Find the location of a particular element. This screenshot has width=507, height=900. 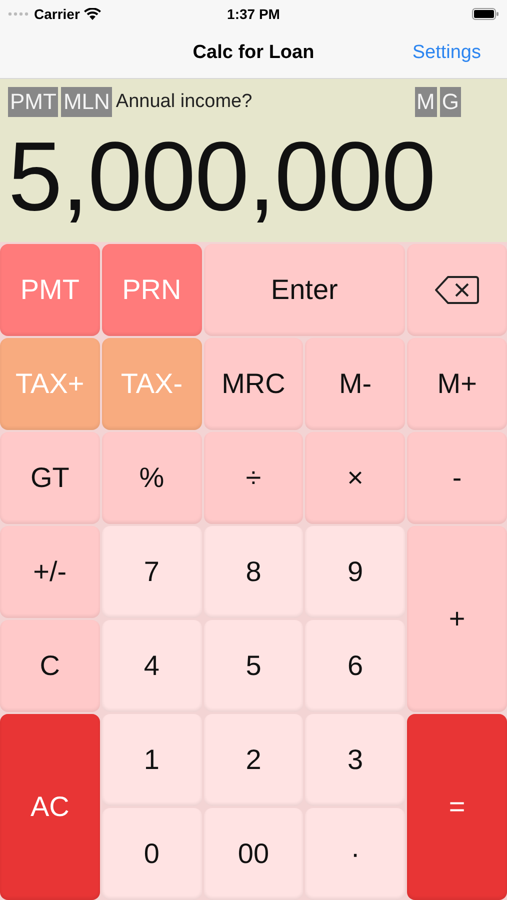

calculator-key: 6 is located at coordinates (355, 666).